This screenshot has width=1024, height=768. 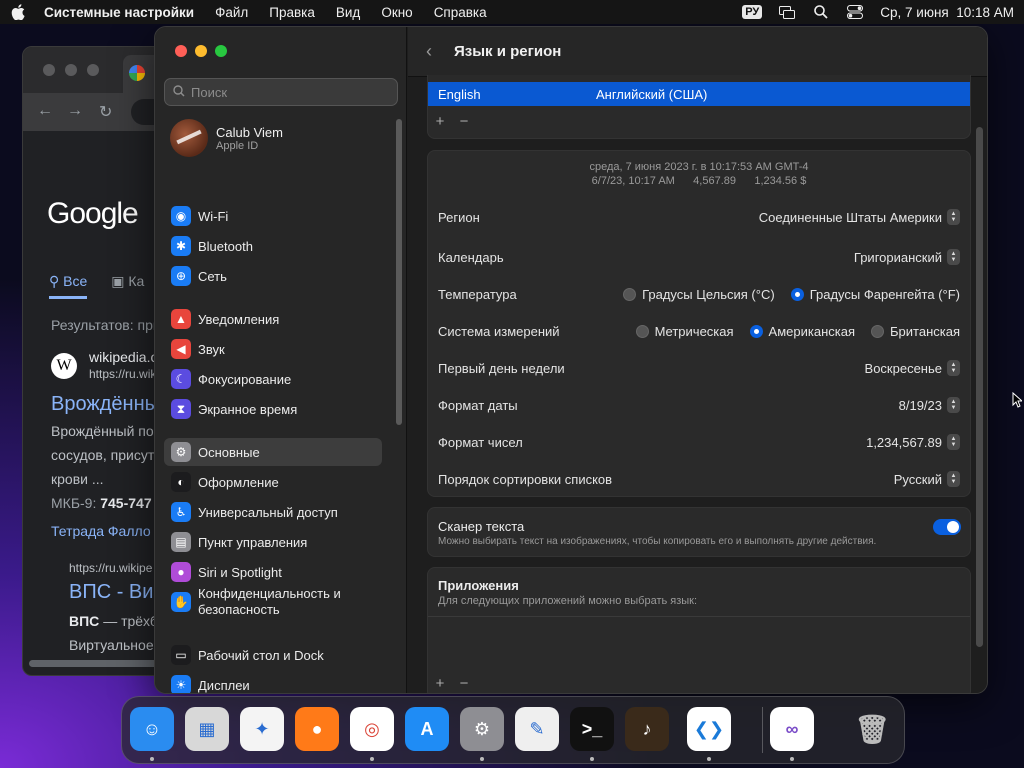 I want to click on main-scrollbar, so click(x=979, y=387).